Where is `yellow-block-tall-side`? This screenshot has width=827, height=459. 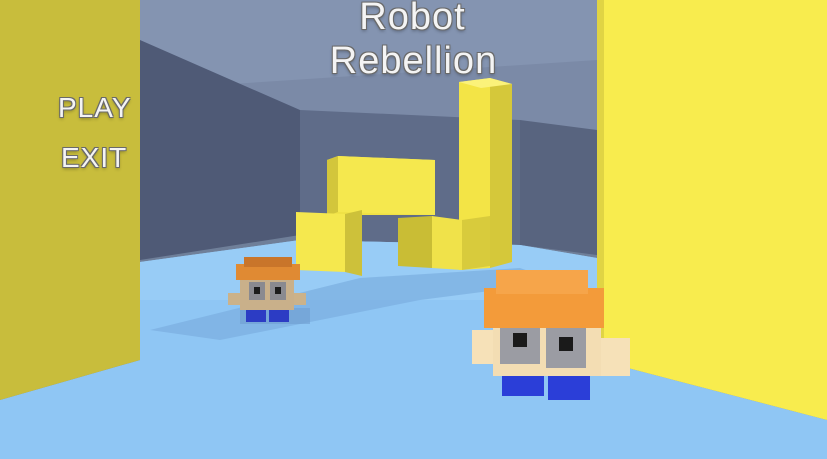 yellow-block-tall-side is located at coordinates (501, 173).